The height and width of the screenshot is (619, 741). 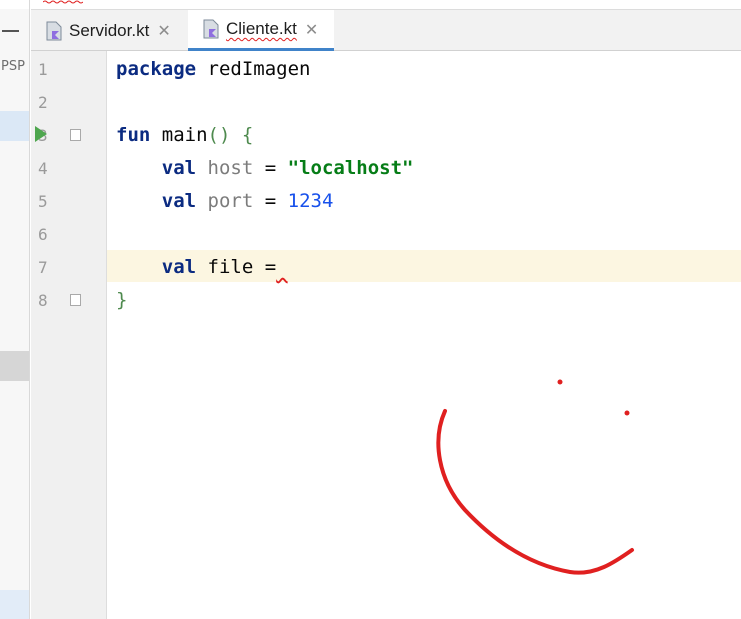 What do you see at coordinates (281, 267) in the screenshot?
I see `error-squiggle` at bounding box center [281, 267].